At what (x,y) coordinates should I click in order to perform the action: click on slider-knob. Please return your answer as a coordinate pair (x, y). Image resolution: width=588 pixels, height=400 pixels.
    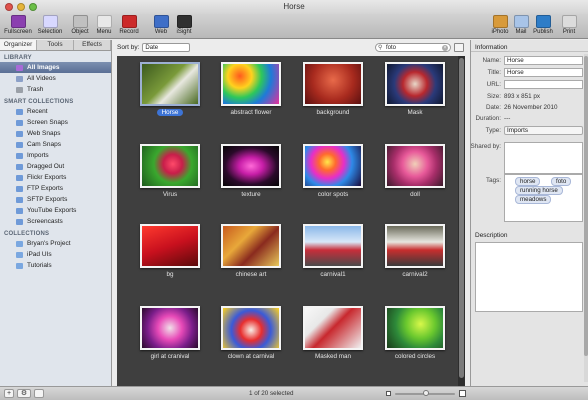
    Looking at the image, I should click on (426, 393).